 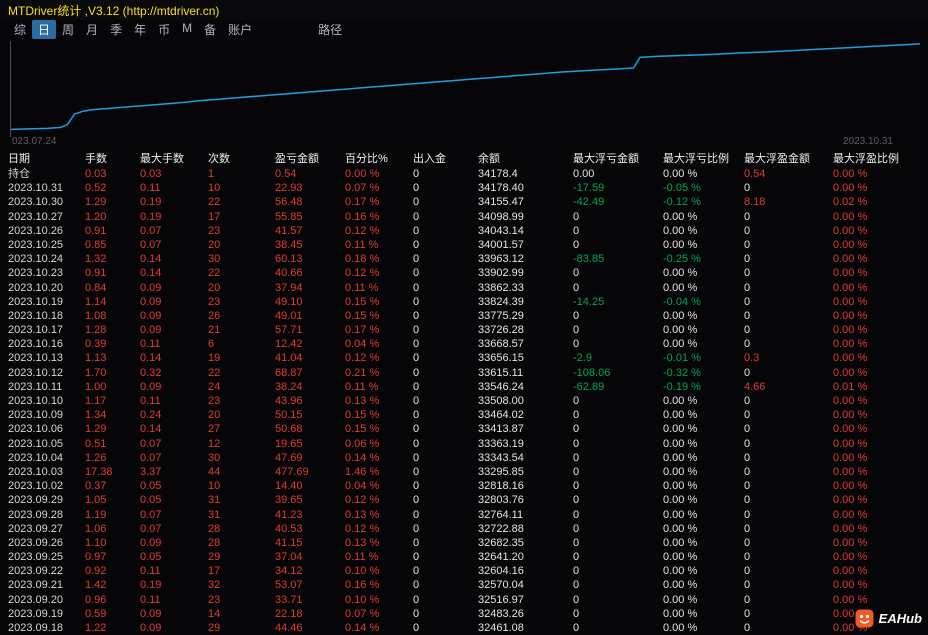 What do you see at coordinates (214, 486) in the screenshot?
I see `cell-count: 10` at bounding box center [214, 486].